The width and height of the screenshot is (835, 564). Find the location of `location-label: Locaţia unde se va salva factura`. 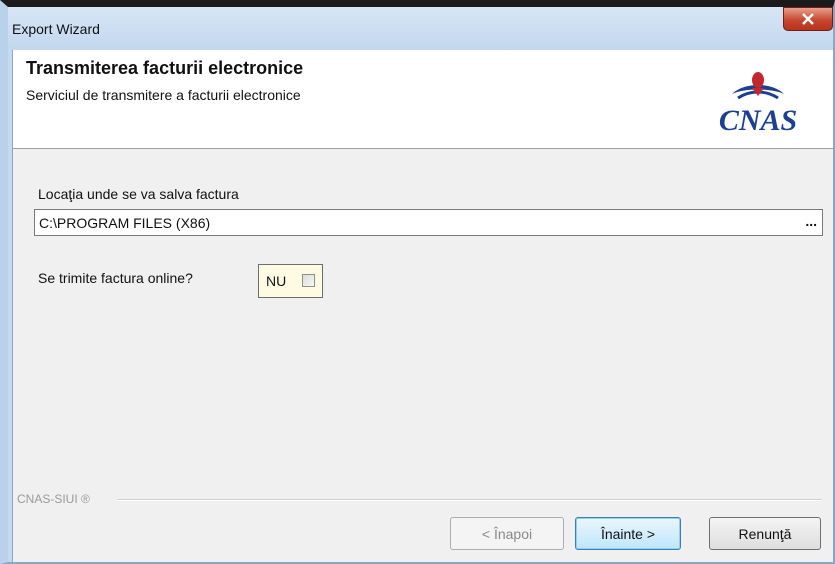

location-label: Locaţia unde se va salva factura is located at coordinates (138, 194).